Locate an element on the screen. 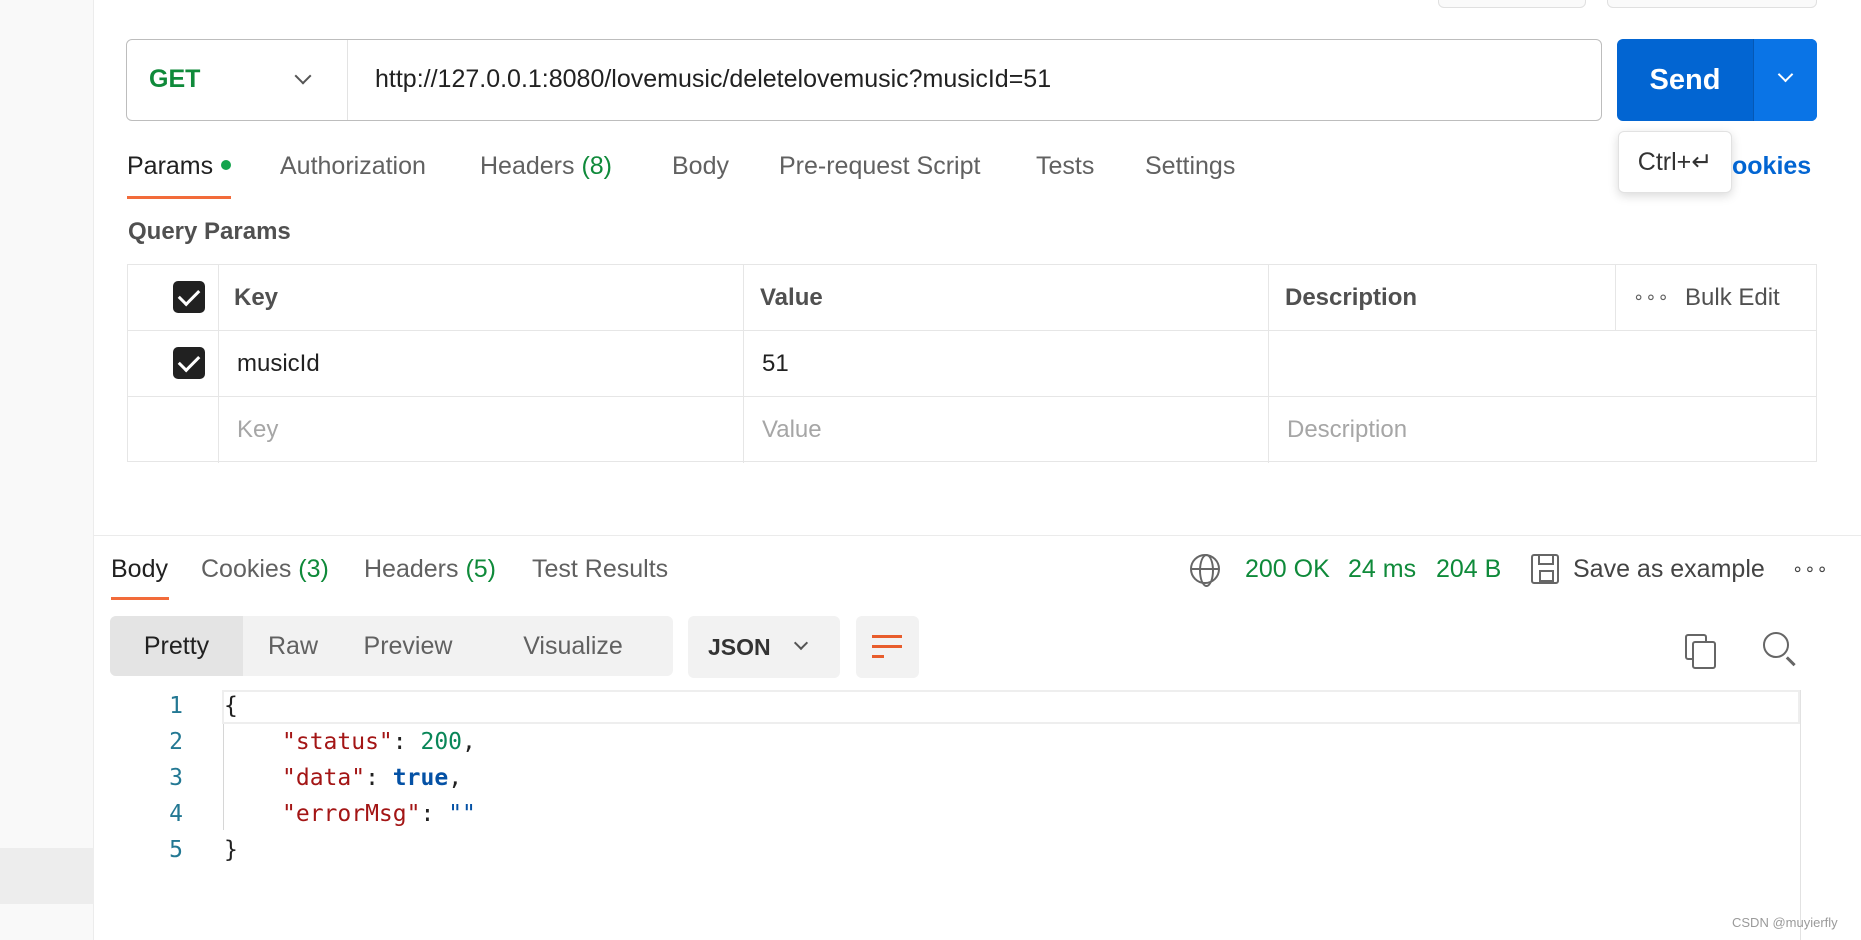 Image resolution: width=1861 pixels, height=940 pixels. param-key-field: musicId is located at coordinates (278, 364).